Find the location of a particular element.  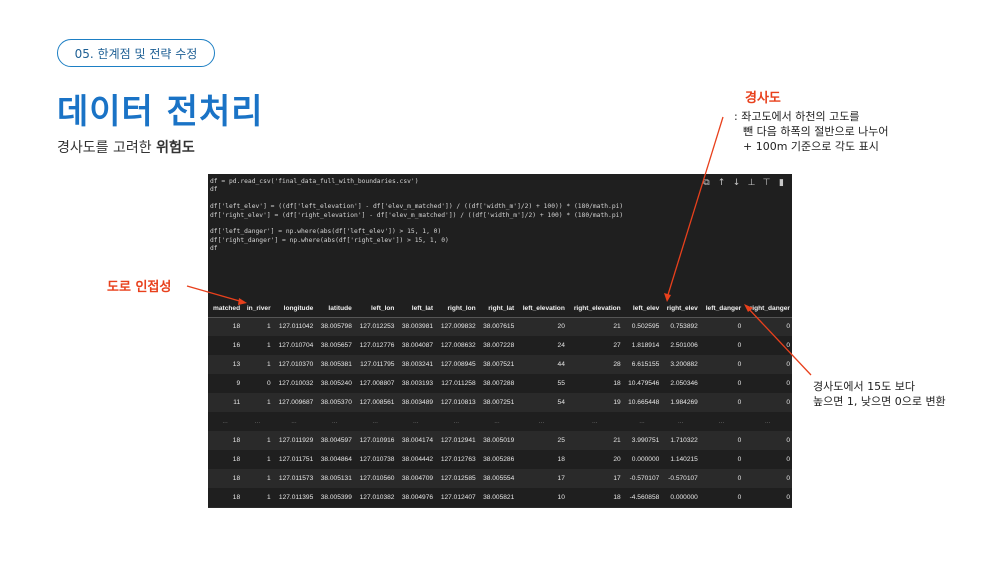

slope-arrow-line is located at coordinates (695, 207).